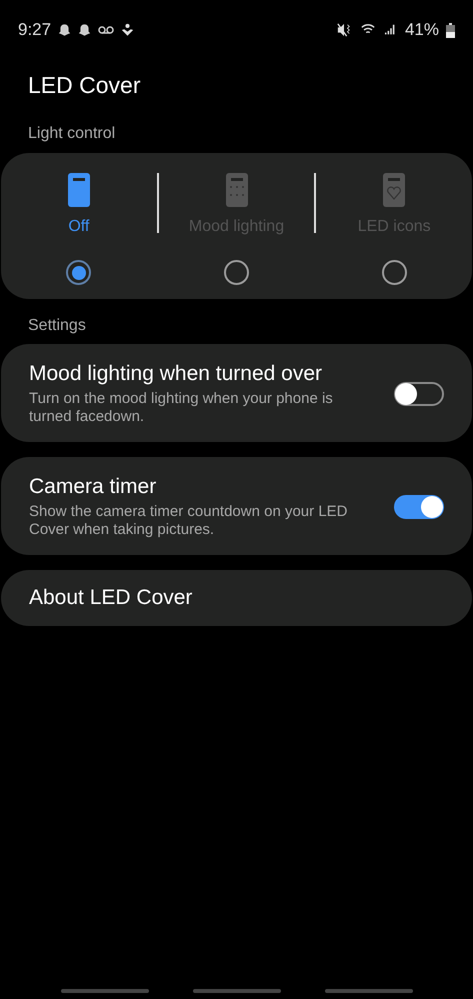 The height and width of the screenshot is (999, 473). What do you see at coordinates (344, 30) in the screenshot?
I see `mute-vibrate-icon` at bounding box center [344, 30].